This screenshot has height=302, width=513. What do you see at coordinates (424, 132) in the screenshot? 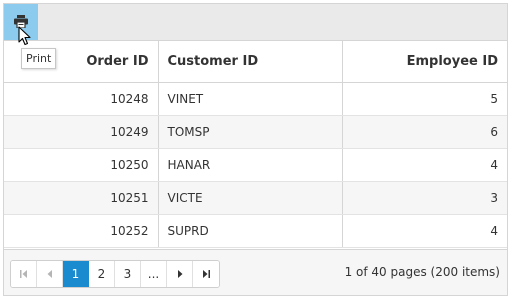
I see `employee-id-cell: 6` at bounding box center [424, 132].